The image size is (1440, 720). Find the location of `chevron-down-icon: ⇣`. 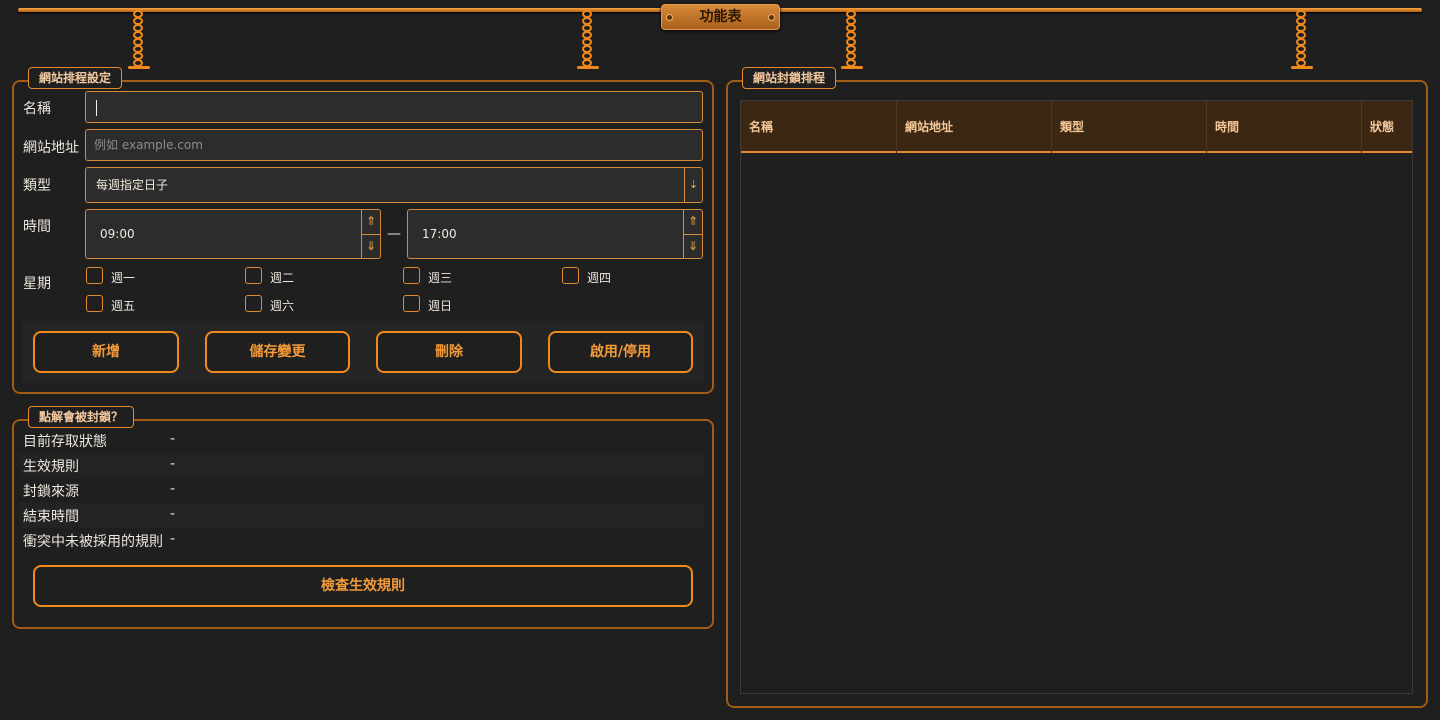

chevron-down-icon: ⇣ is located at coordinates (693, 185).